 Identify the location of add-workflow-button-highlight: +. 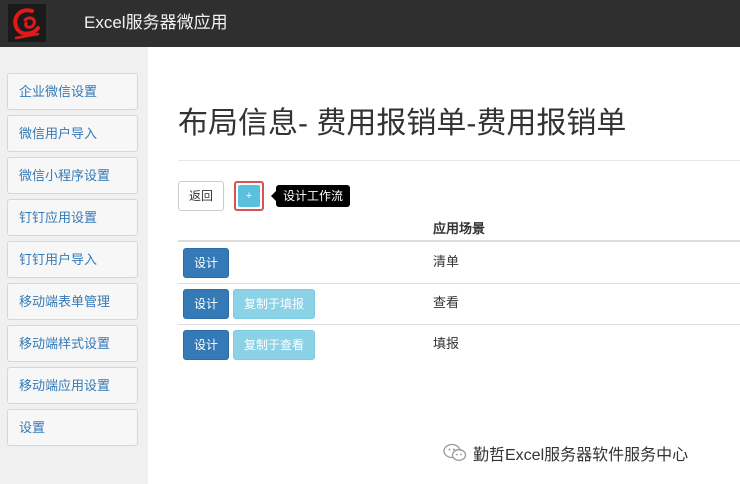
(249, 196).